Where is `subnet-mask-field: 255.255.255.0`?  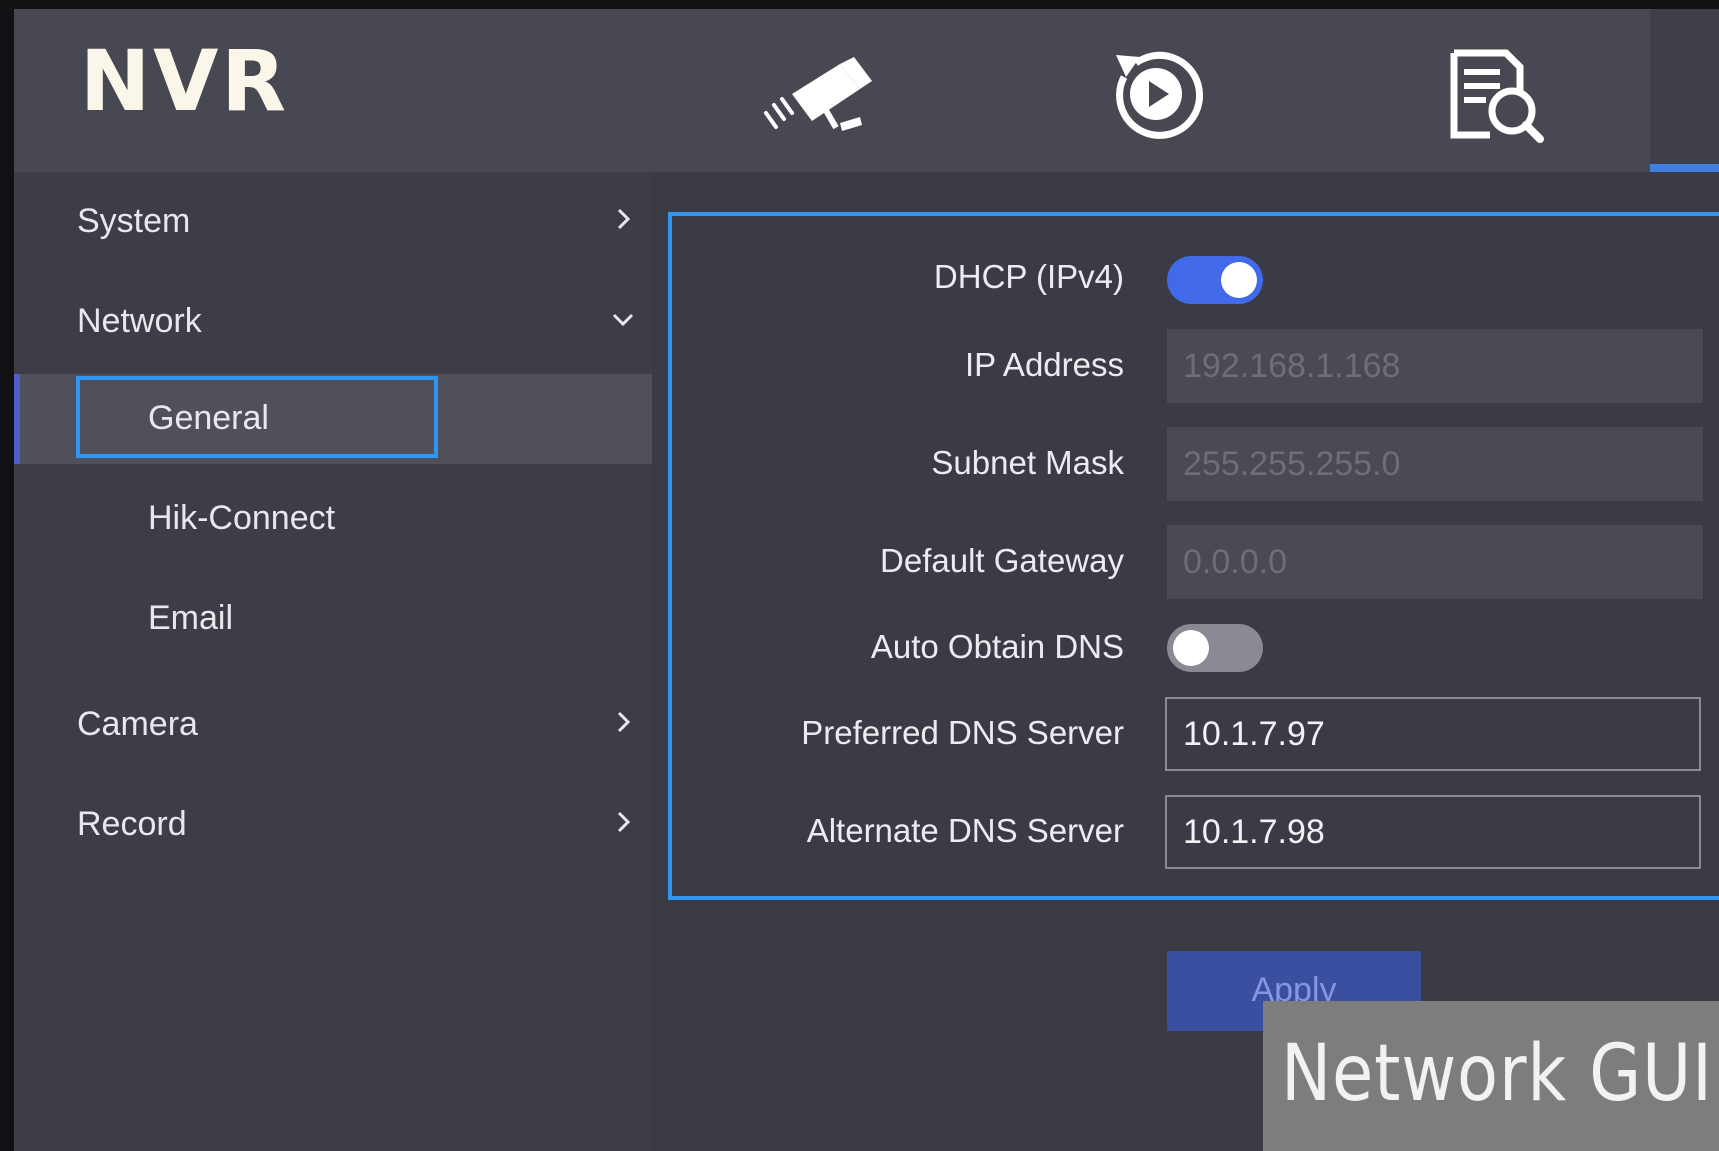
subnet-mask-field: 255.255.255.0 is located at coordinates (1435, 464).